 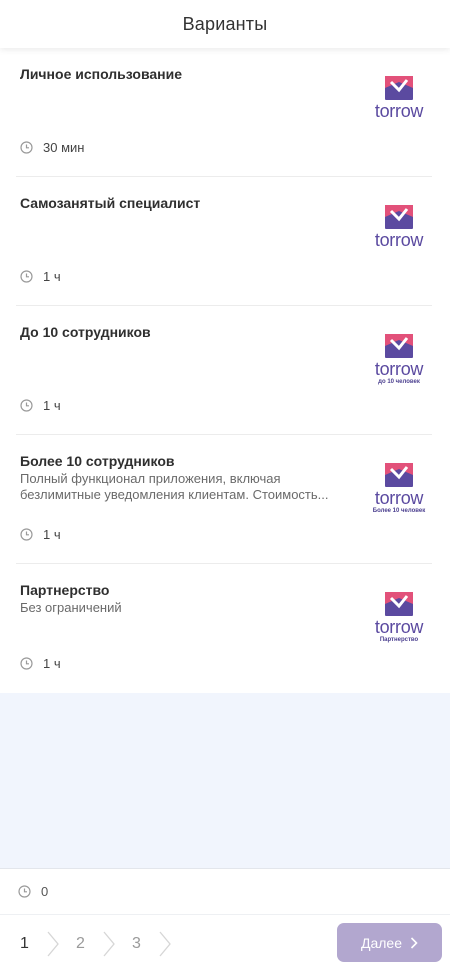 I want to click on option-card-self-employed: Самозанятый специалист 1 ч torrow, so click(x=224, y=241).